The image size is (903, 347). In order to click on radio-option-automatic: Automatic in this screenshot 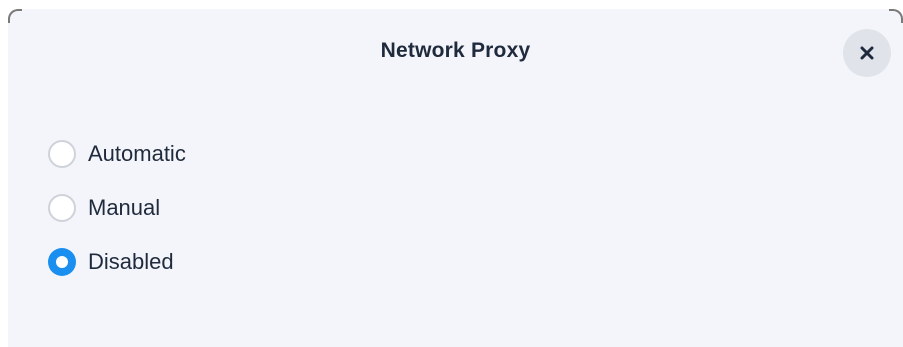, I will do `click(117, 154)`.